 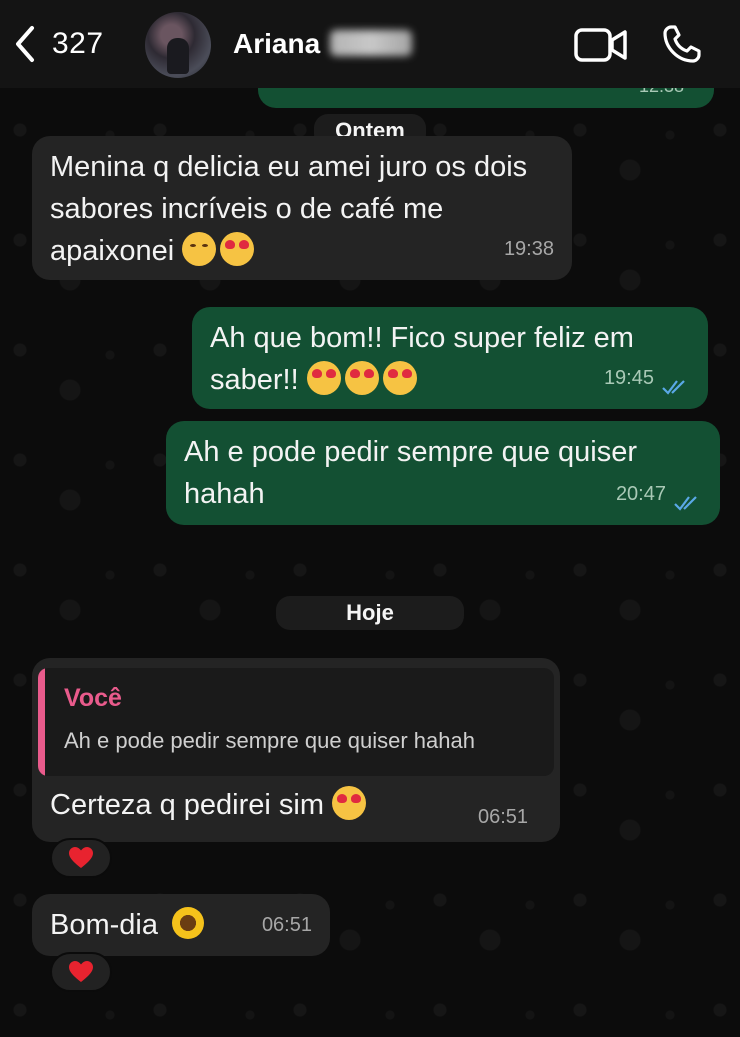 I want to click on message-time: 19:38, so click(x=528, y=249).